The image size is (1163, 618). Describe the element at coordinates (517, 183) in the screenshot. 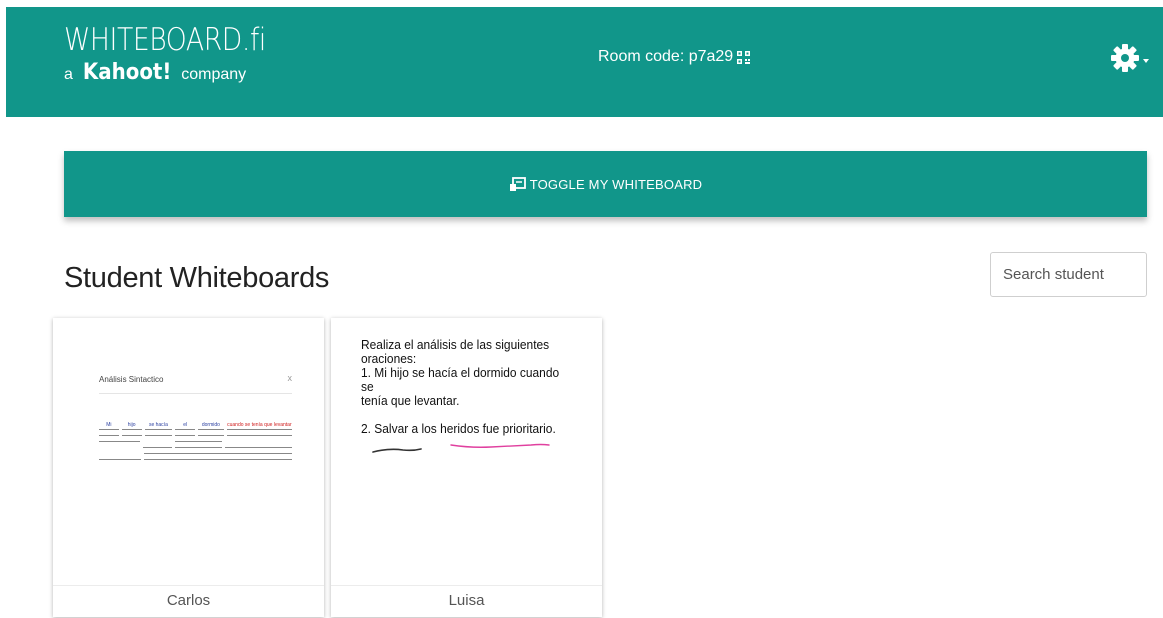

I see `whiteboard-icon` at that location.